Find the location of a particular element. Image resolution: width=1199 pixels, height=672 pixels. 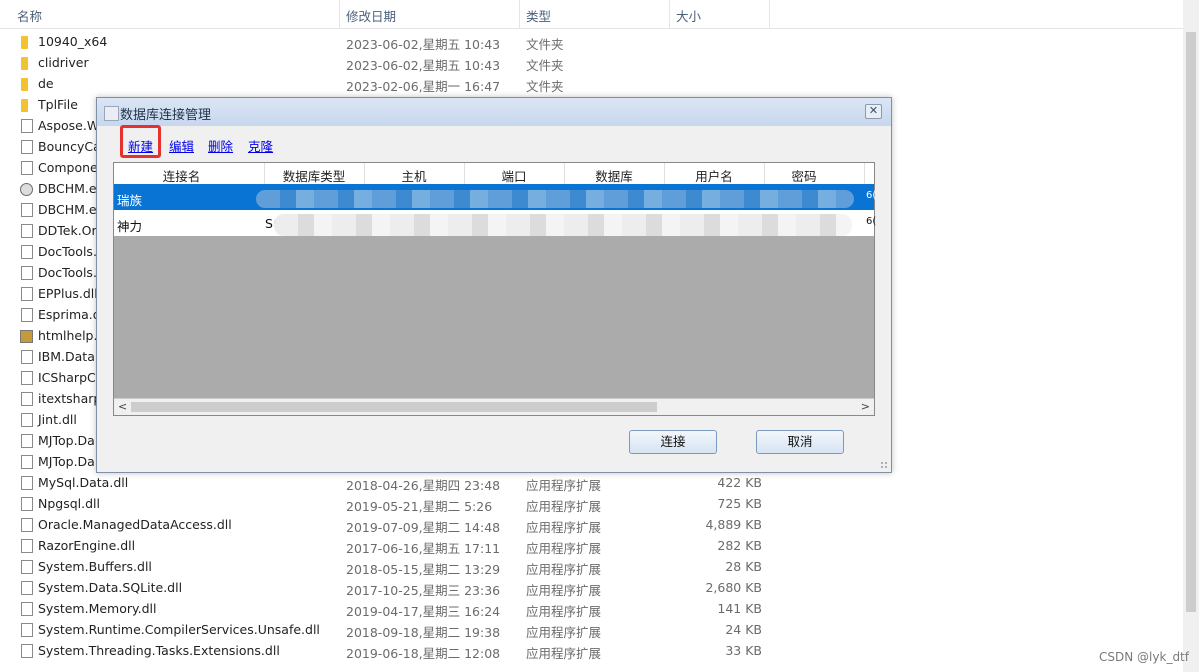

new-link: 新建 is located at coordinates (140, 145).